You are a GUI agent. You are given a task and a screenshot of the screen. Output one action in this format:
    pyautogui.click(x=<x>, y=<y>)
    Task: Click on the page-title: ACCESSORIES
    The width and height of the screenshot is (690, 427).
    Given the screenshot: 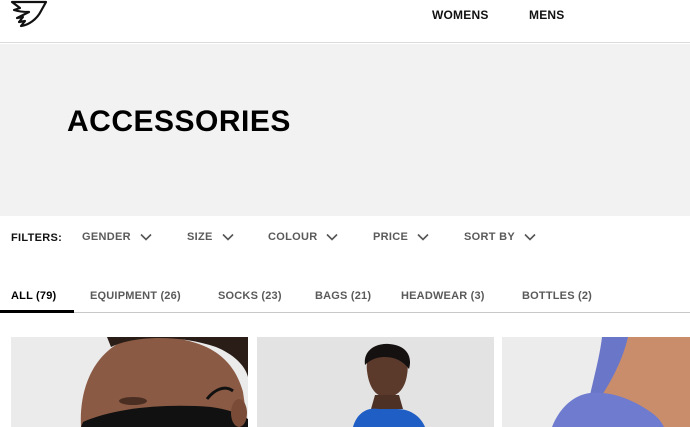 What is the action you would take?
    pyautogui.click(x=179, y=121)
    